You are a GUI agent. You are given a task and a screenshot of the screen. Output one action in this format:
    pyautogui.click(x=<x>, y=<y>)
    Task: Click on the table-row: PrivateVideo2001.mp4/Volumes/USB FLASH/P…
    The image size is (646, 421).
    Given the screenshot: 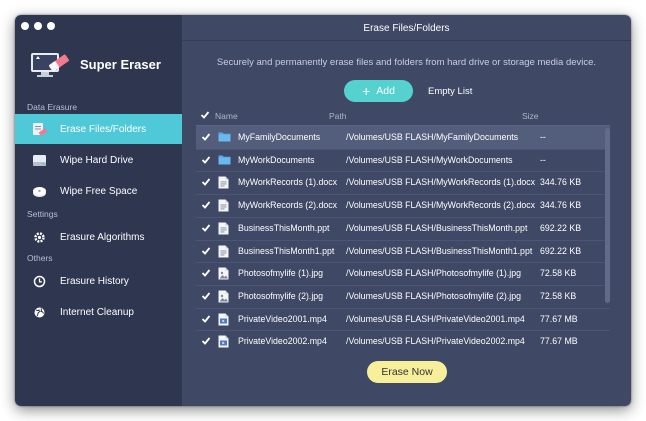 What is the action you would take?
    pyautogui.click(x=403, y=319)
    